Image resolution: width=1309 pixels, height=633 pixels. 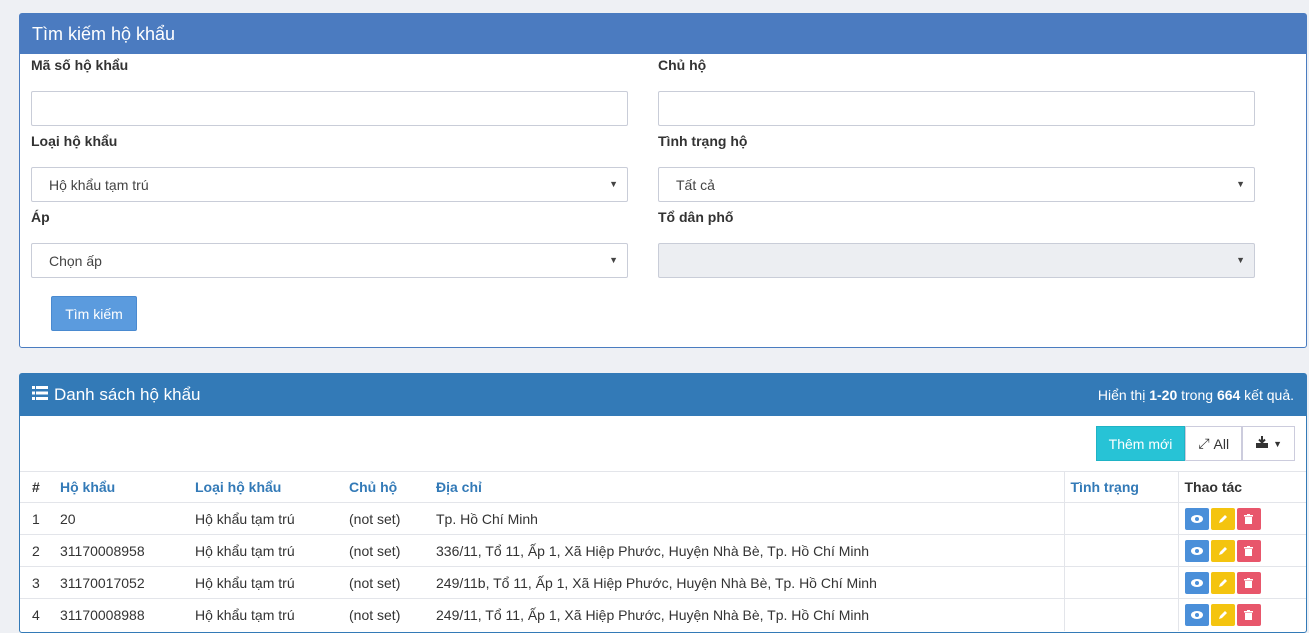 What do you see at coordinates (386, 487) in the screenshot?
I see `col-chu-ho: Chủ hộ` at bounding box center [386, 487].